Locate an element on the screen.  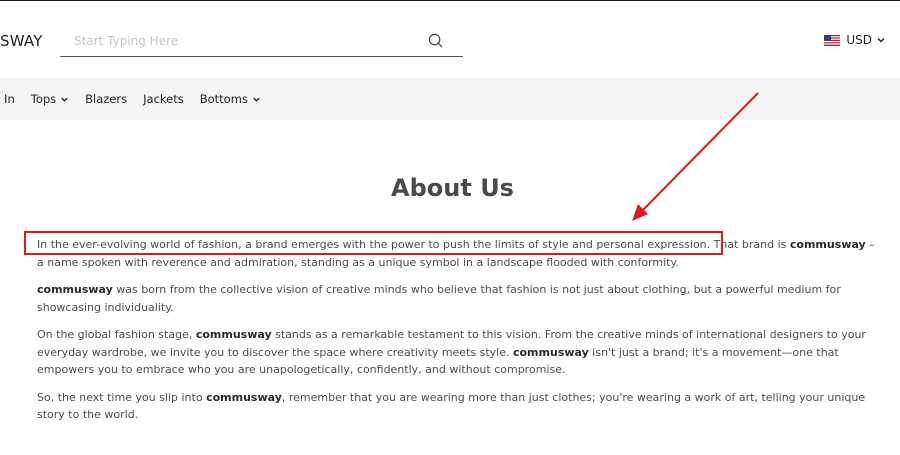
nav-item-label: Bottoms is located at coordinates (223, 99).